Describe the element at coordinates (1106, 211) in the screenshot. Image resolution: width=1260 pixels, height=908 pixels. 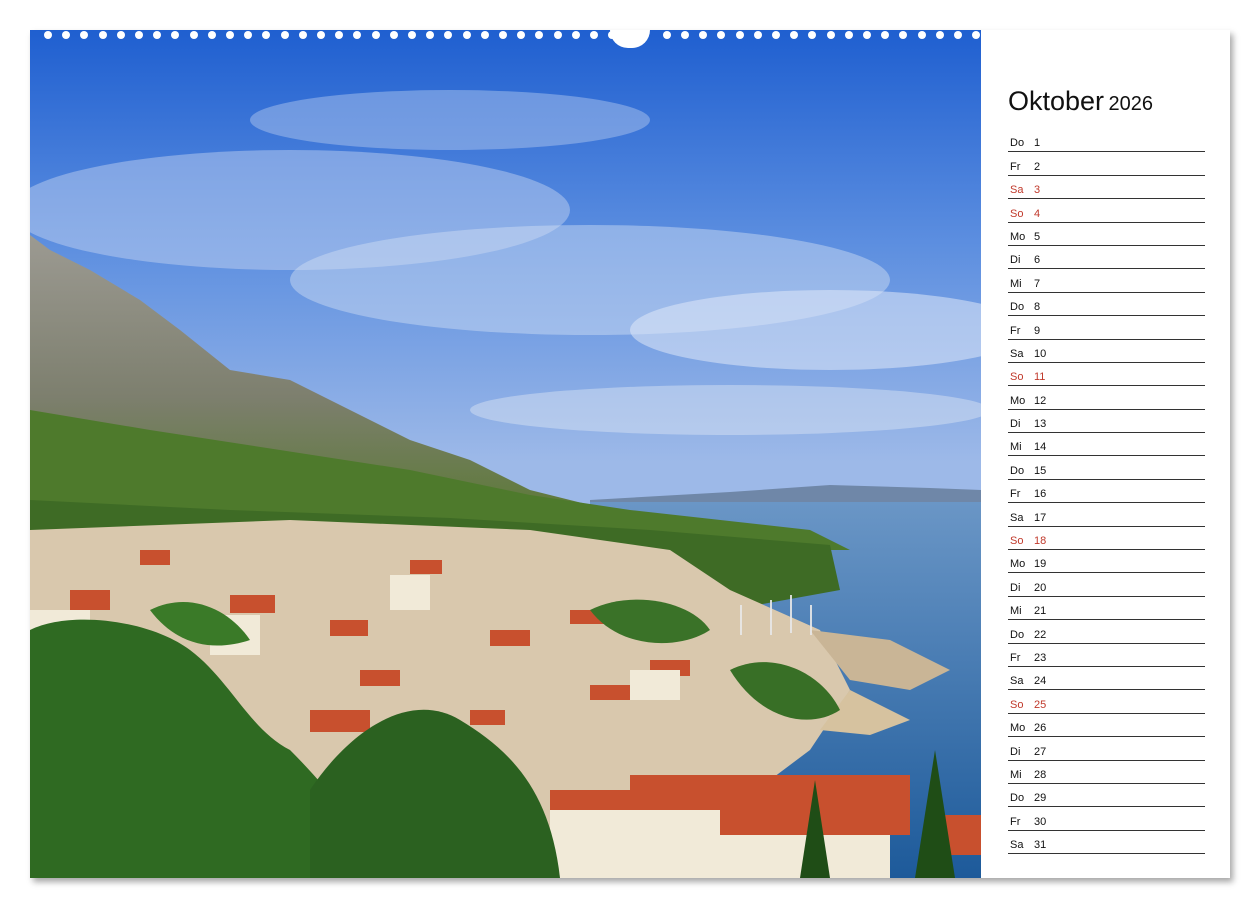
I see `day-row: So 4` at that location.